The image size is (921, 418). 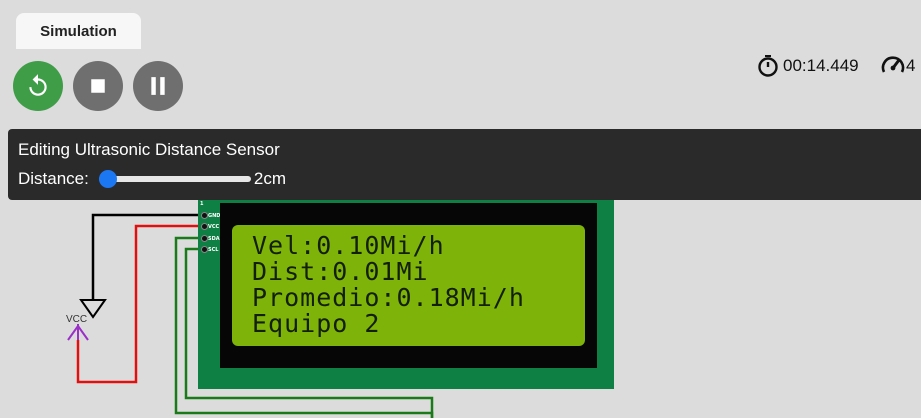 I want to click on simulation-speed: 4, so click(x=897, y=66).